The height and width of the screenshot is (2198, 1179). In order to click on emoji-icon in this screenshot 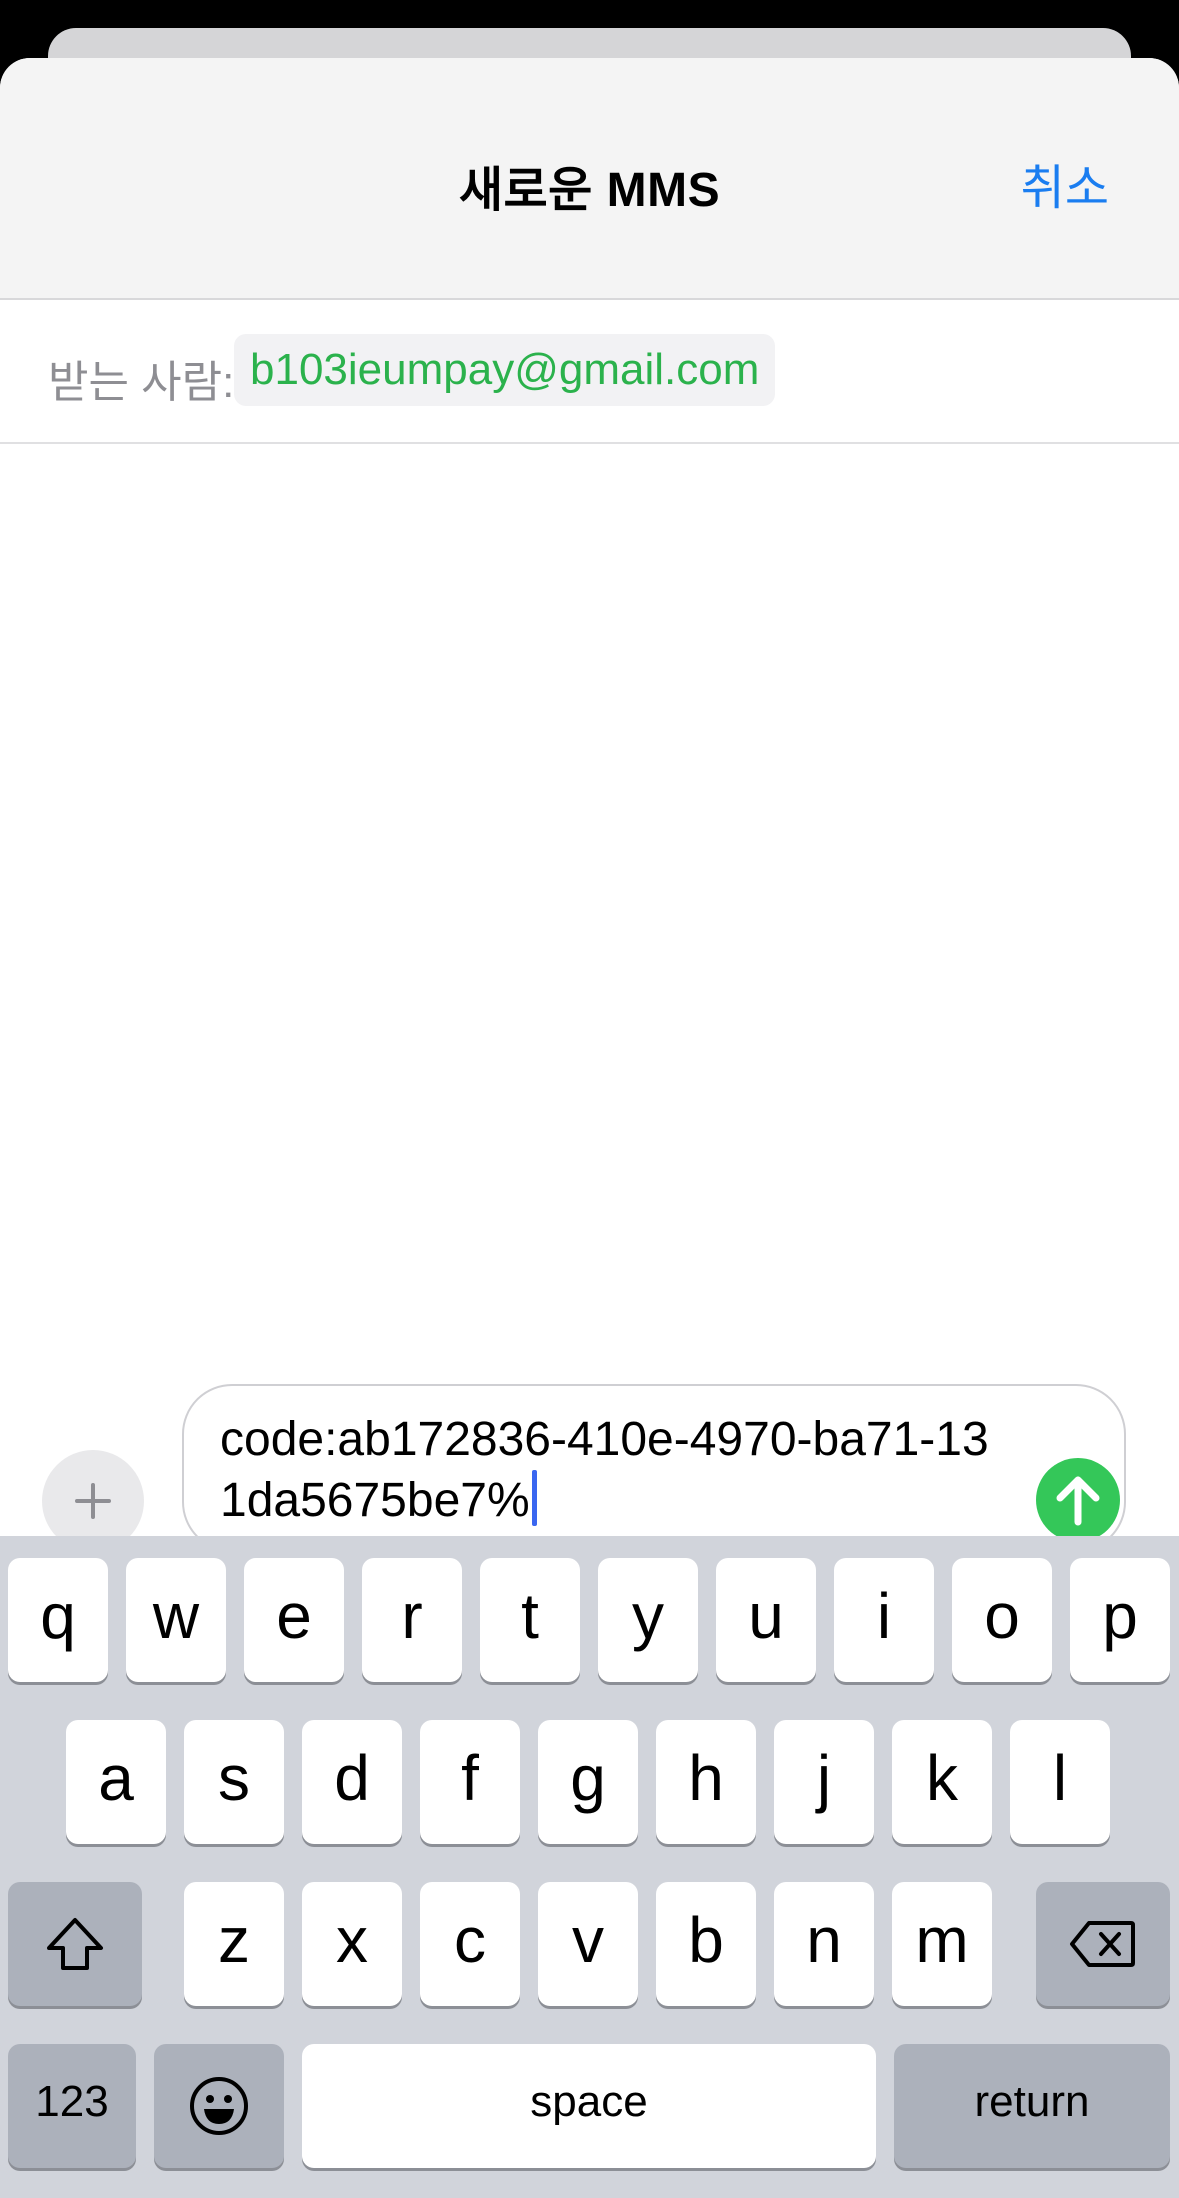, I will do `click(219, 2106)`.